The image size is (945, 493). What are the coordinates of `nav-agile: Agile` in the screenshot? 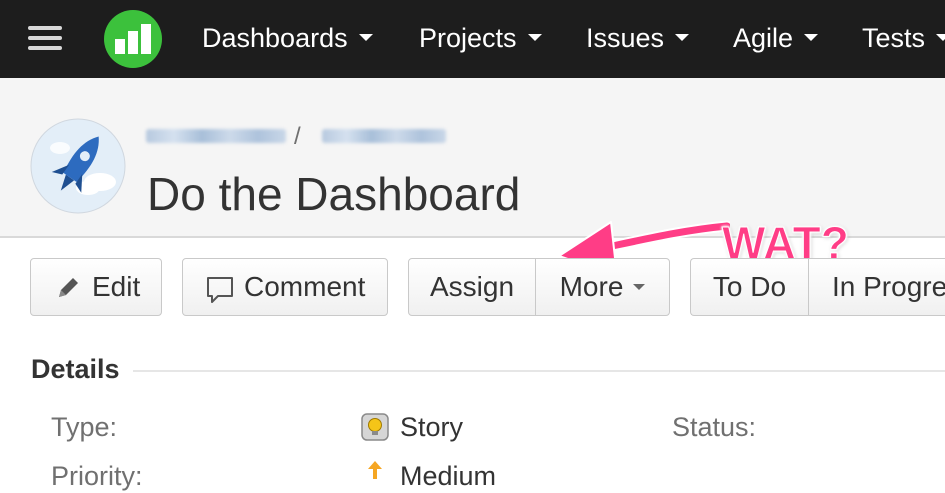 It's located at (776, 38).